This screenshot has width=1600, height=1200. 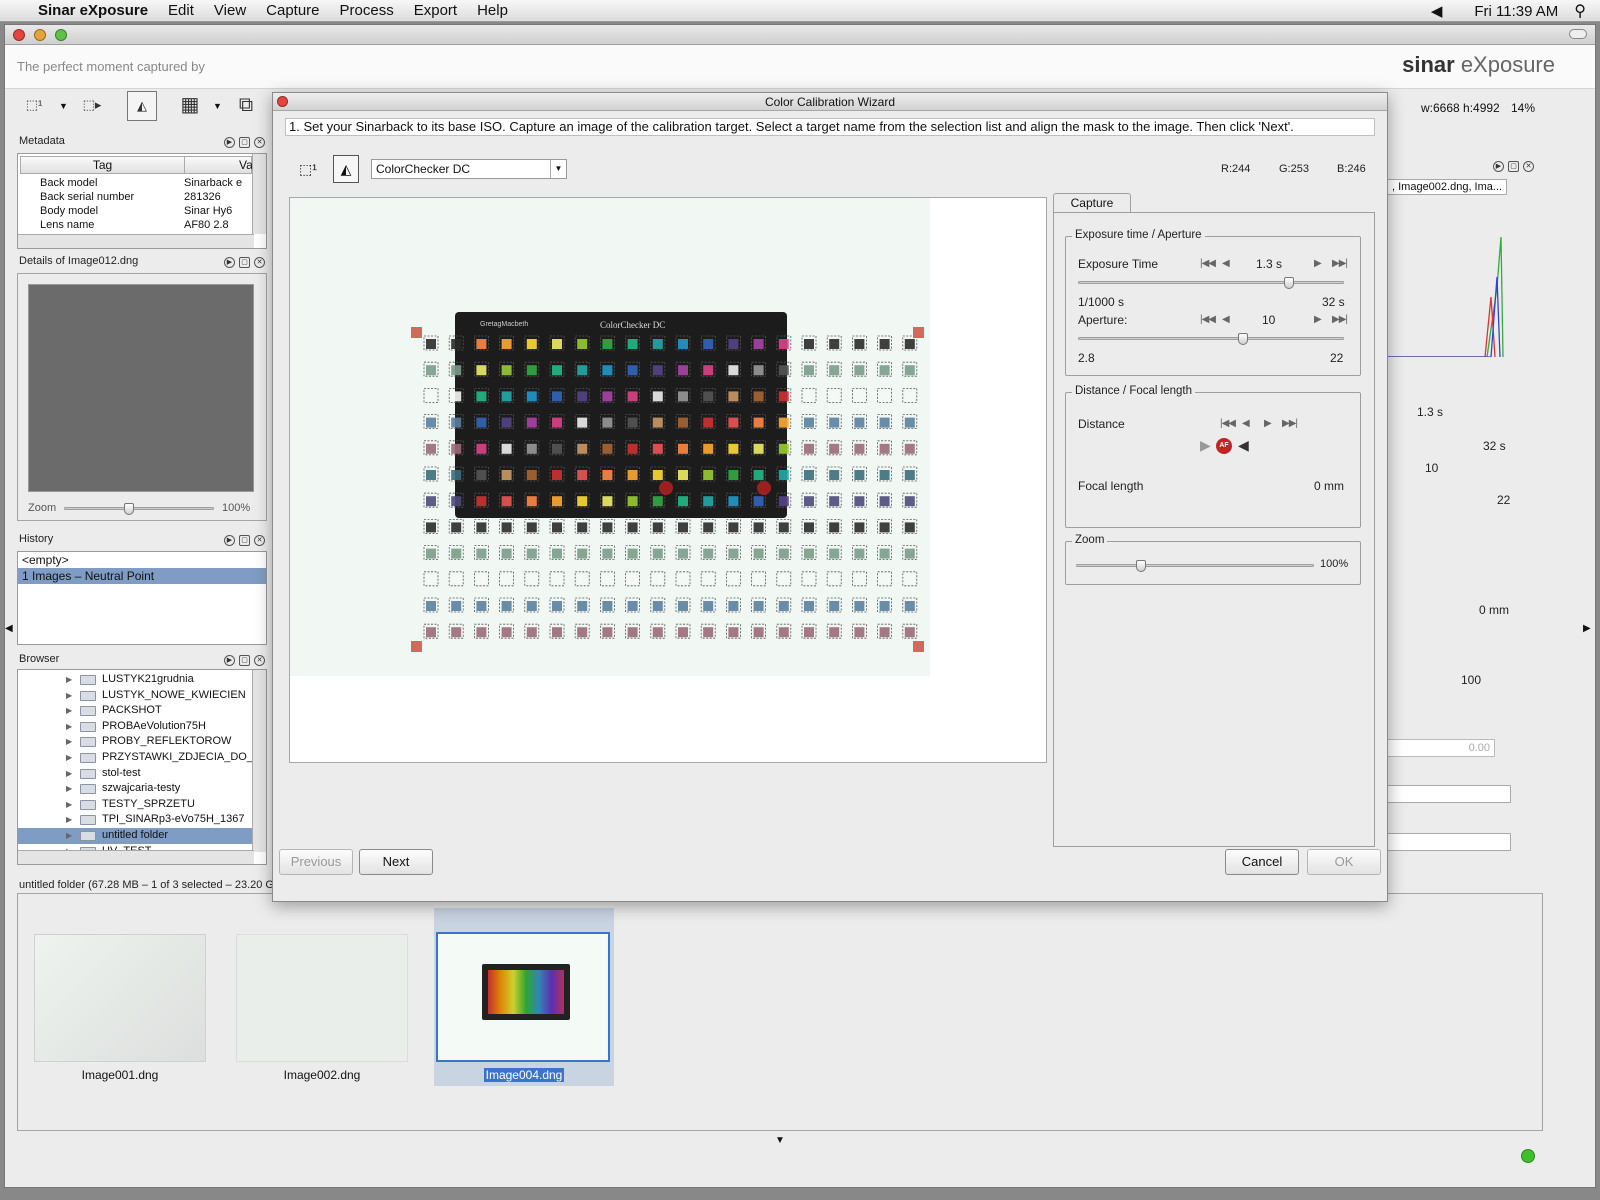 I want to click on aperture-prev-icon: ◀, so click(x=1226, y=319).